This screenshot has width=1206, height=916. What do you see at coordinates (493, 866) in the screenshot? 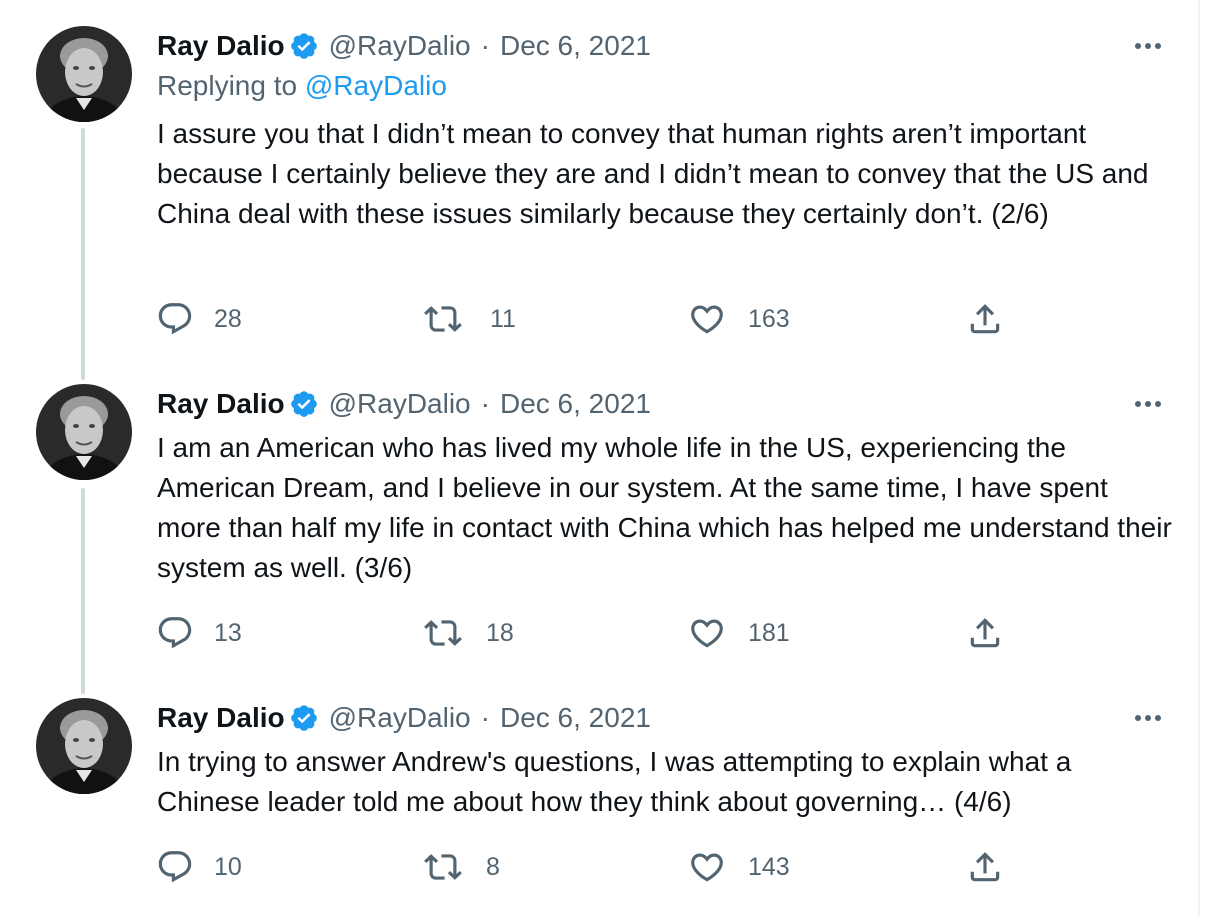
I see `retweet-count: 8` at bounding box center [493, 866].